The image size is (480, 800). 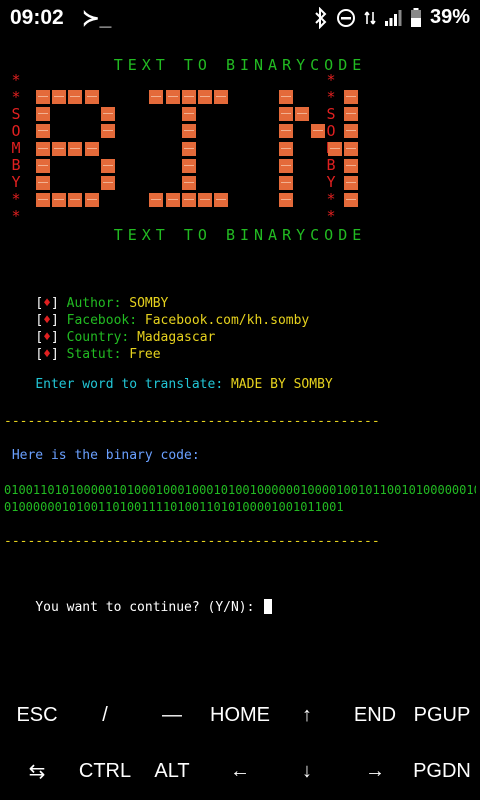 What do you see at coordinates (442, 715) in the screenshot?
I see `key-pgup: PGUP` at bounding box center [442, 715].